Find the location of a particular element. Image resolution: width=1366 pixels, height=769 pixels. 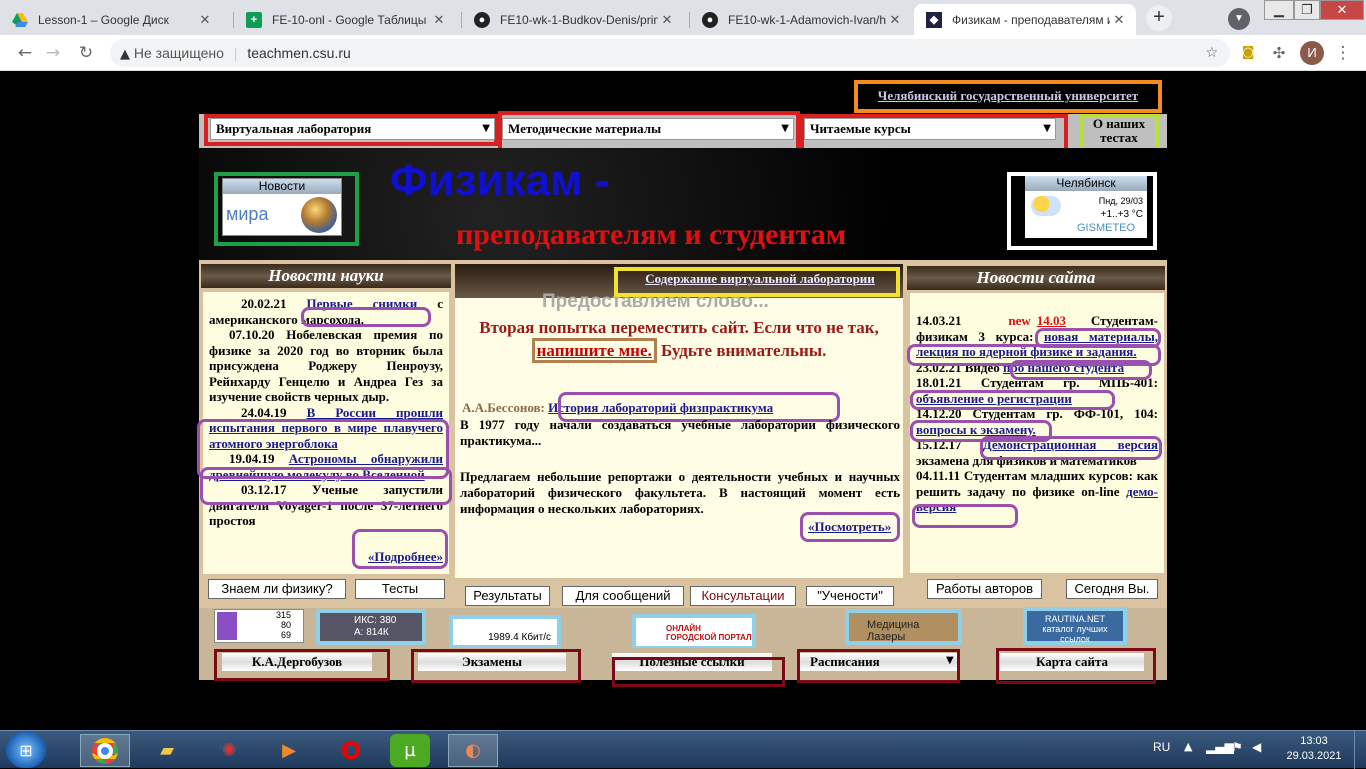

url-text: teachmen.csu.ru is located at coordinates (299, 53).